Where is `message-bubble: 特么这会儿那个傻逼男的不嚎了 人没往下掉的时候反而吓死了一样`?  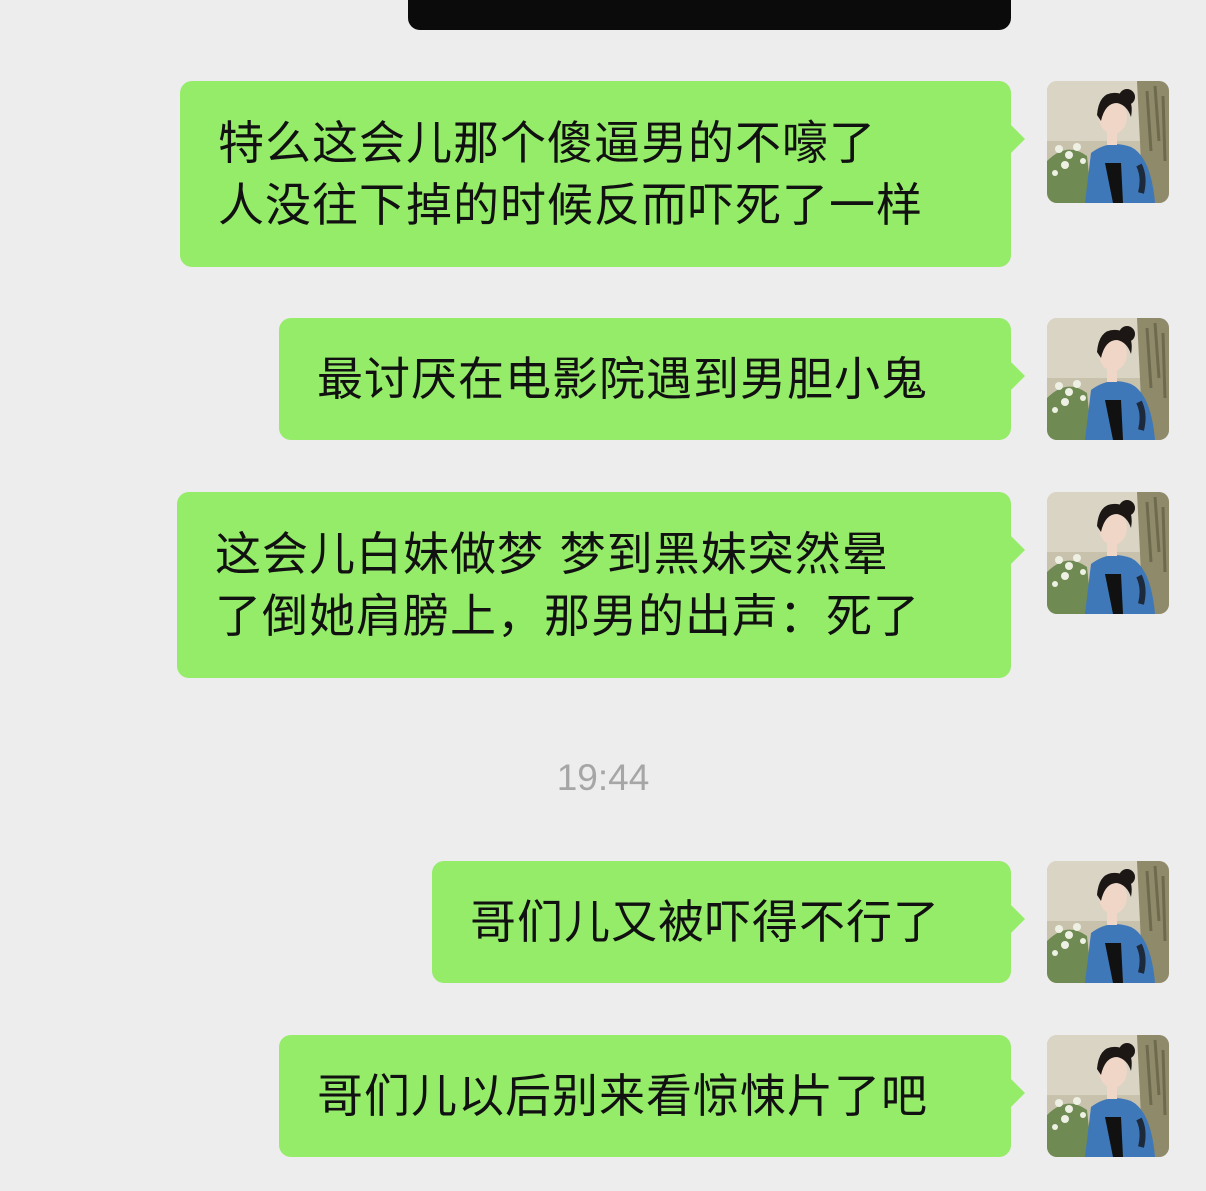
message-bubble: 特么这会儿那个傻逼男的不嚎了 人没往下掉的时候反而吓死了一样 is located at coordinates (602, 174).